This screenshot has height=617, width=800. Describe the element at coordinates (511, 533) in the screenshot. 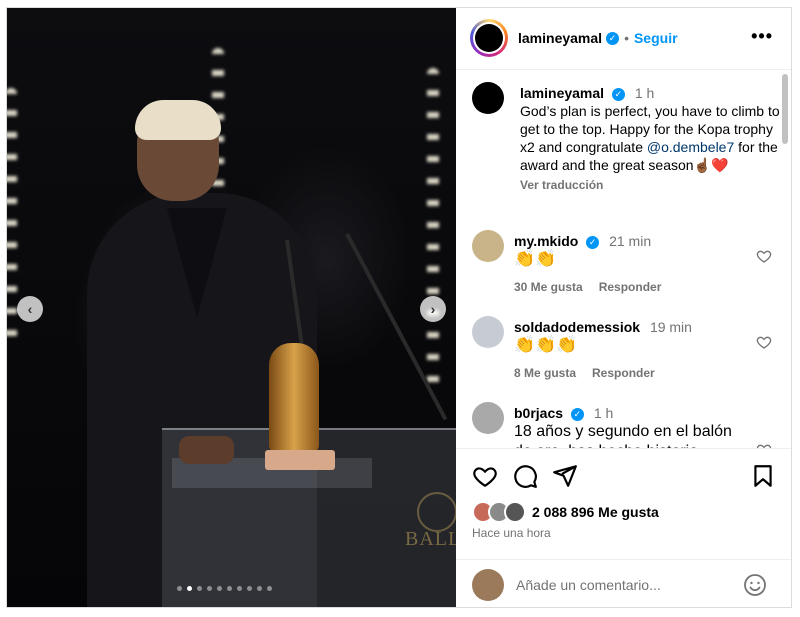

I see `post-timestamp: Hace una hora` at that location.